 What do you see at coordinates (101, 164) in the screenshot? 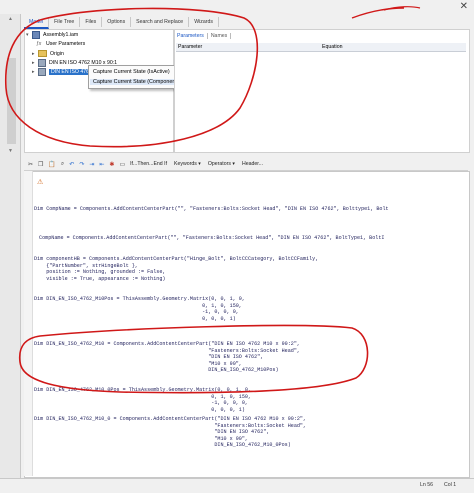
I see `outdent-icon: ⇤` at bounding box center [101, 164].